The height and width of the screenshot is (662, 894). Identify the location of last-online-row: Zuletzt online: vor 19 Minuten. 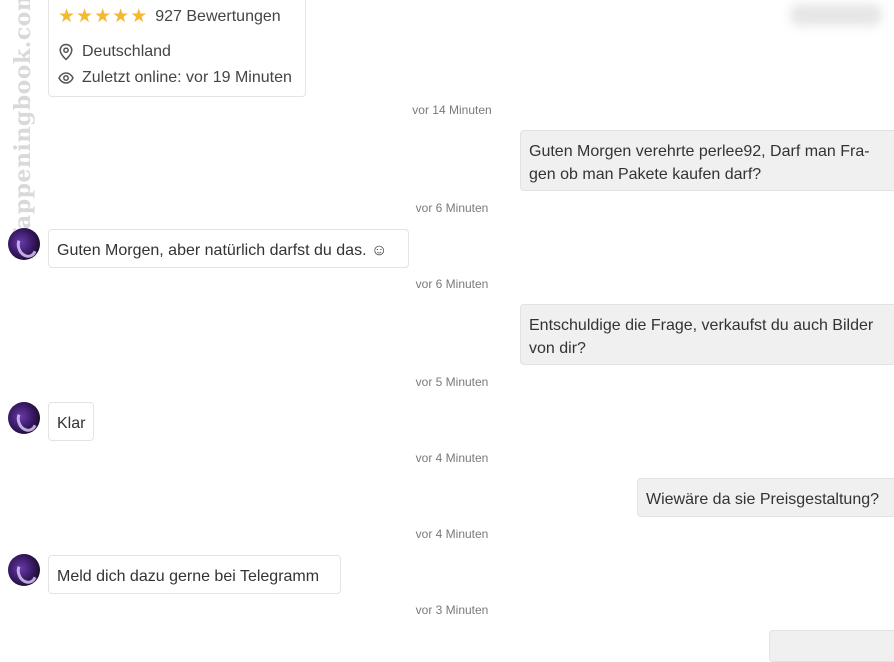
(175, 78).